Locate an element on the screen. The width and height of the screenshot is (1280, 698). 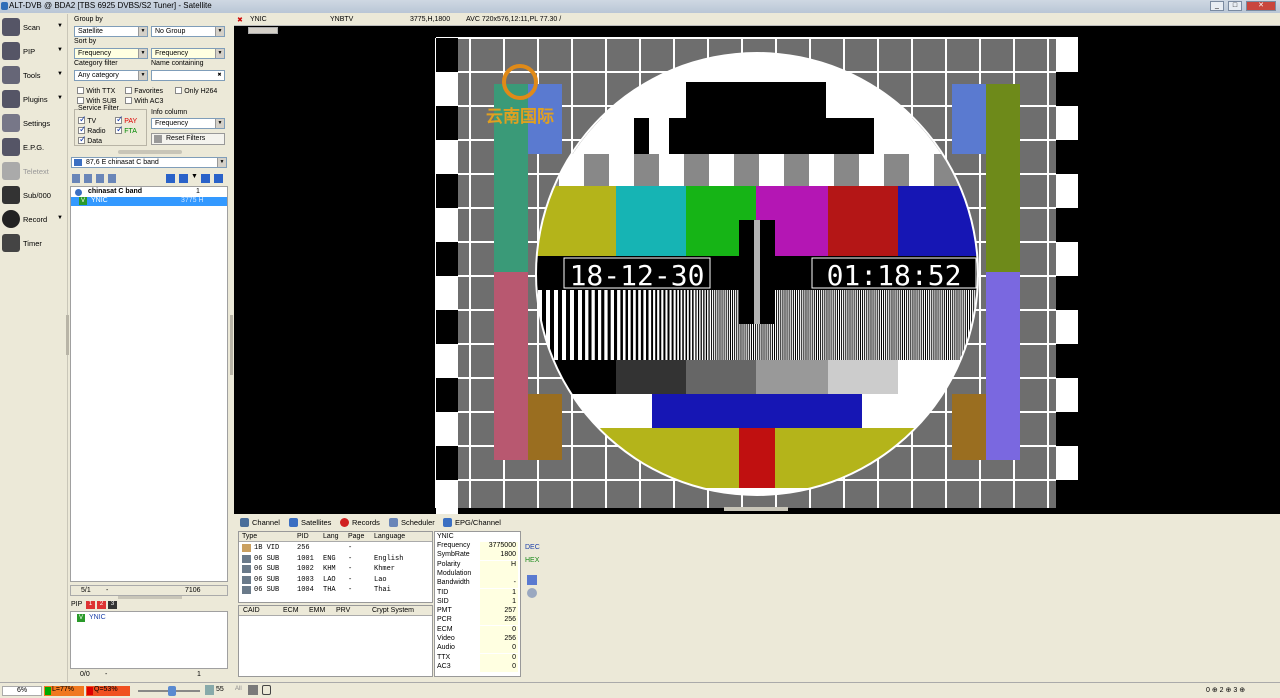
service-filter-label: Service Filter is located at coordinates (98, 108).